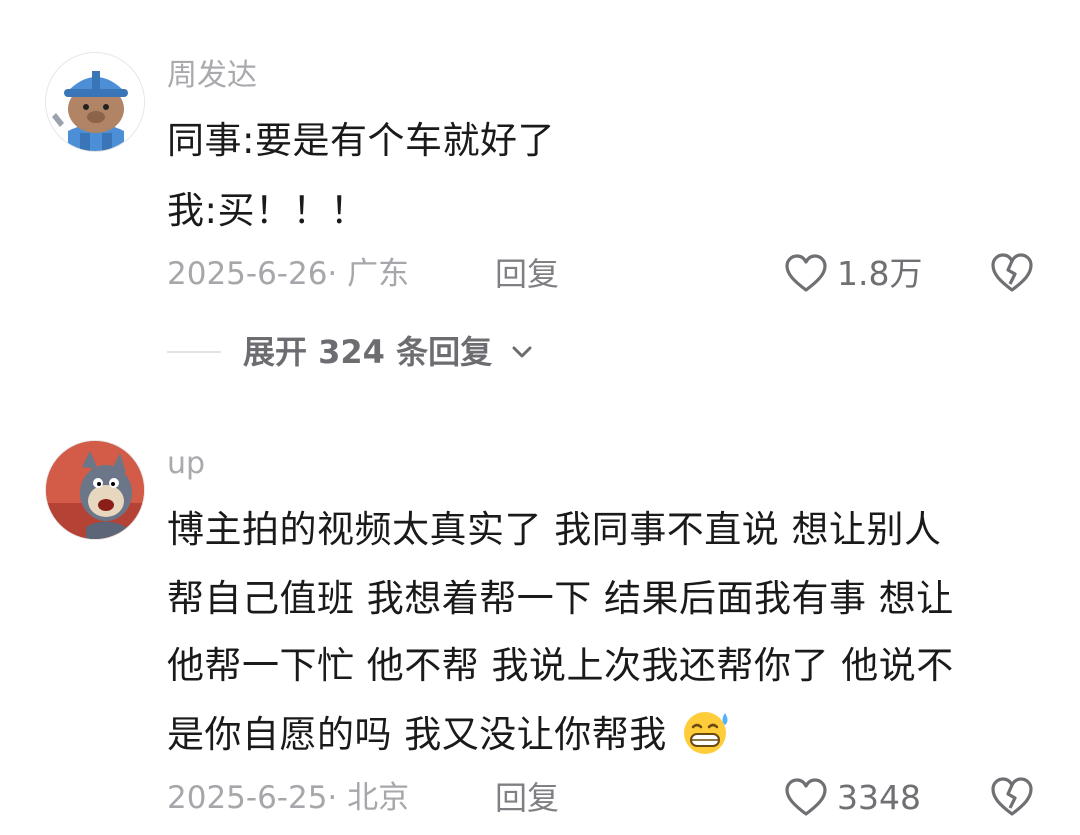 The height and width of the screenshot is (835, 1080). What do you see at coordinates (806, 798) in the screenshot?
I see `heart-outline-icon` at bounding box center [806, 798].